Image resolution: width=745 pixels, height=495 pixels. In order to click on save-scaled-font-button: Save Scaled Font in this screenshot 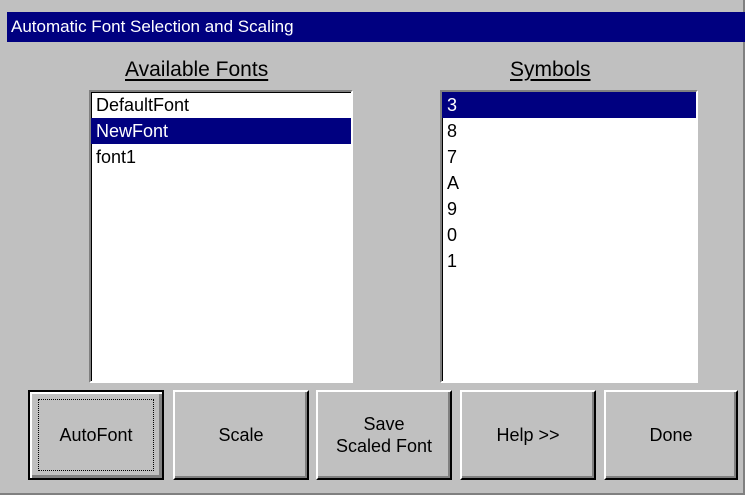, I will do `click(384, 435)`.